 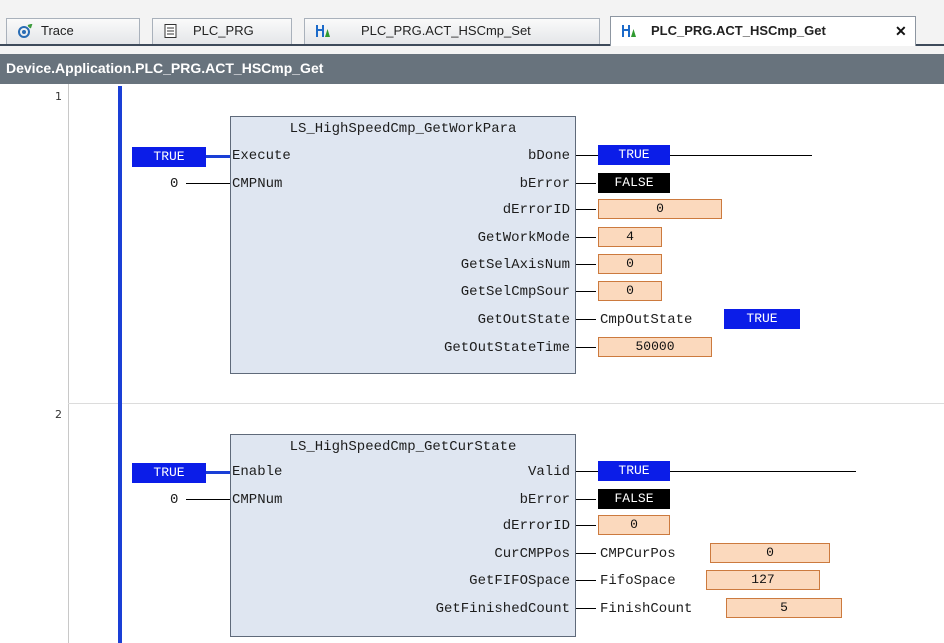 What do you see at coordinates (58, 96) in the screenshot?
I see `network-number-1: 1` at bounding box center [58, 96].